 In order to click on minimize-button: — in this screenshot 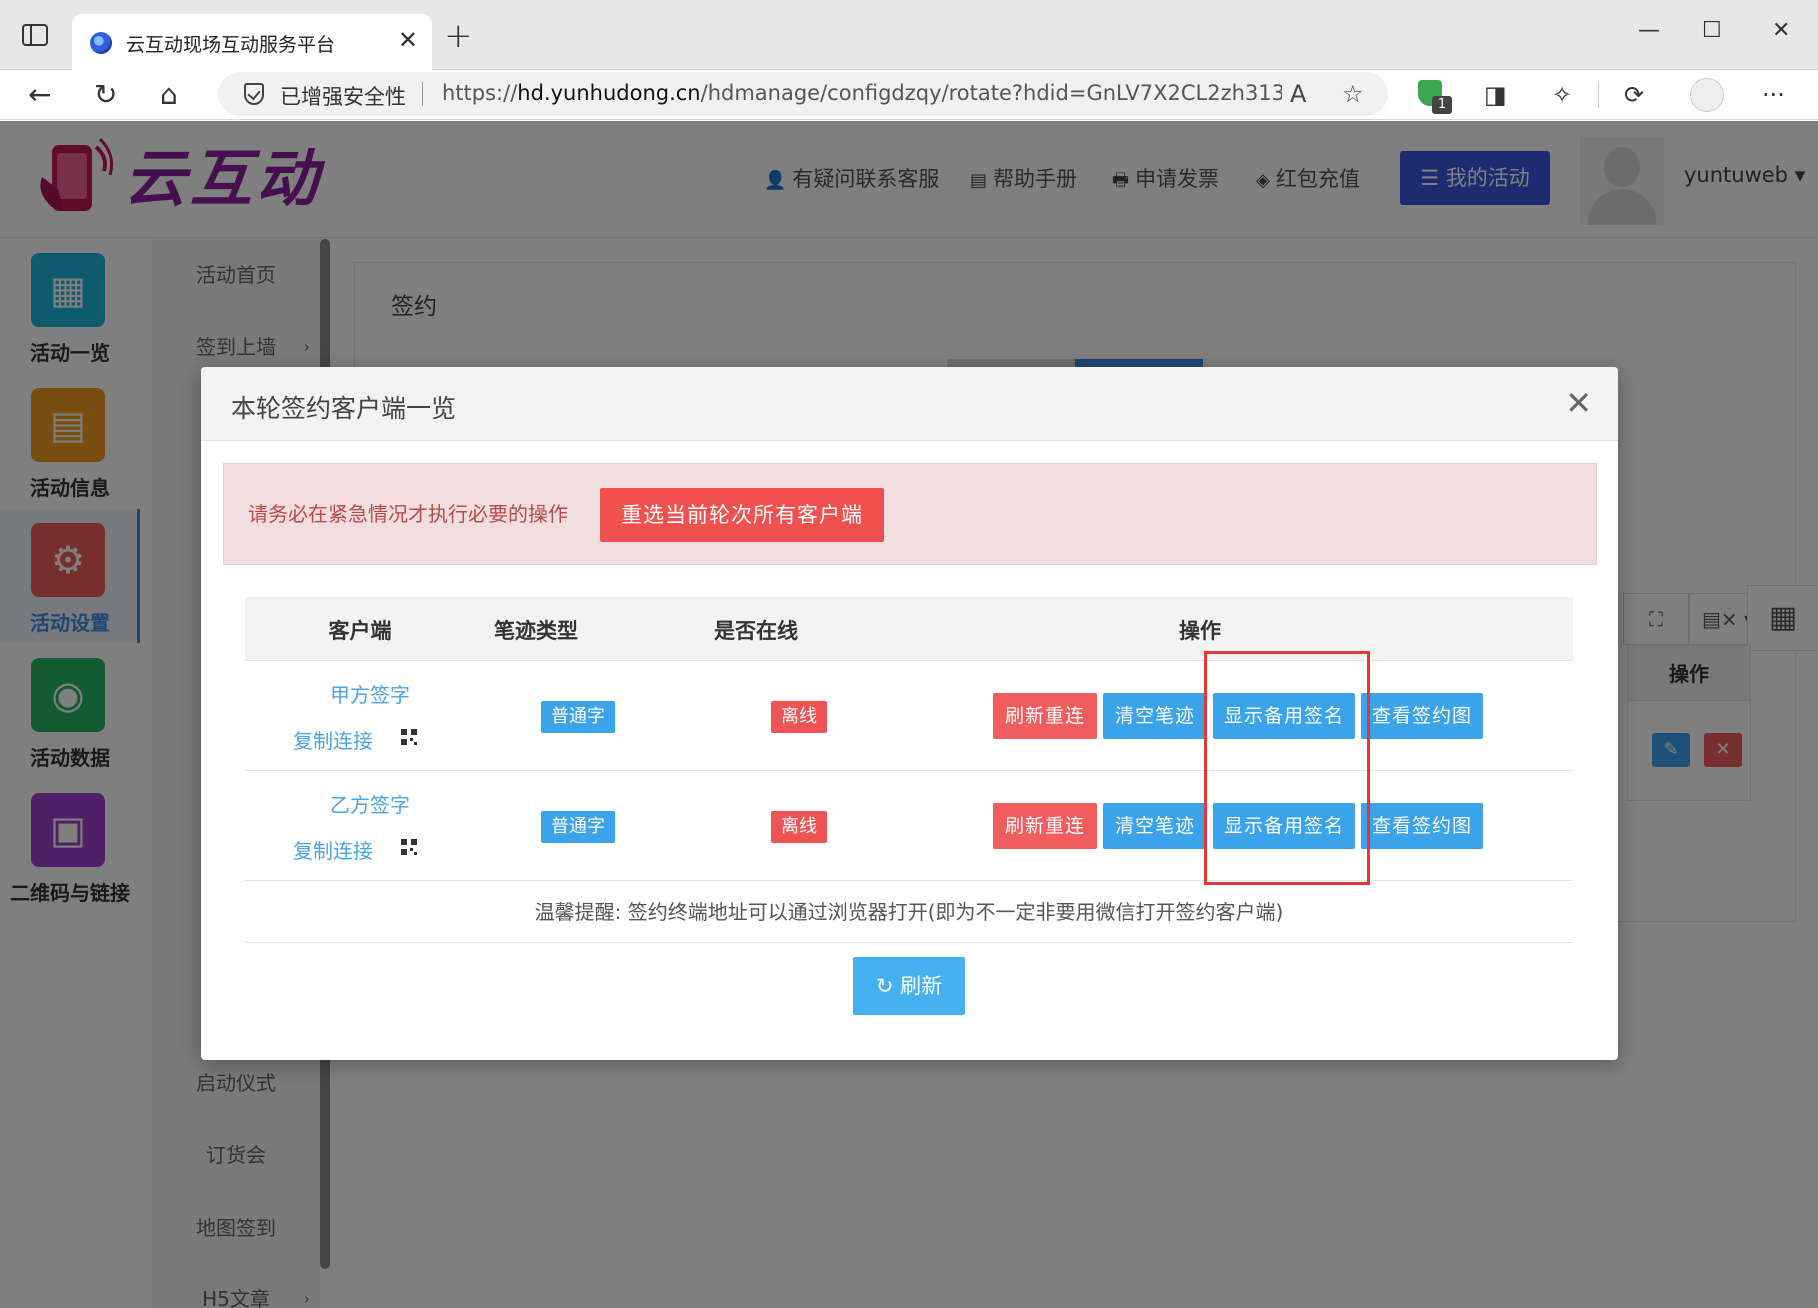, I will do `click(1649, 31)`.